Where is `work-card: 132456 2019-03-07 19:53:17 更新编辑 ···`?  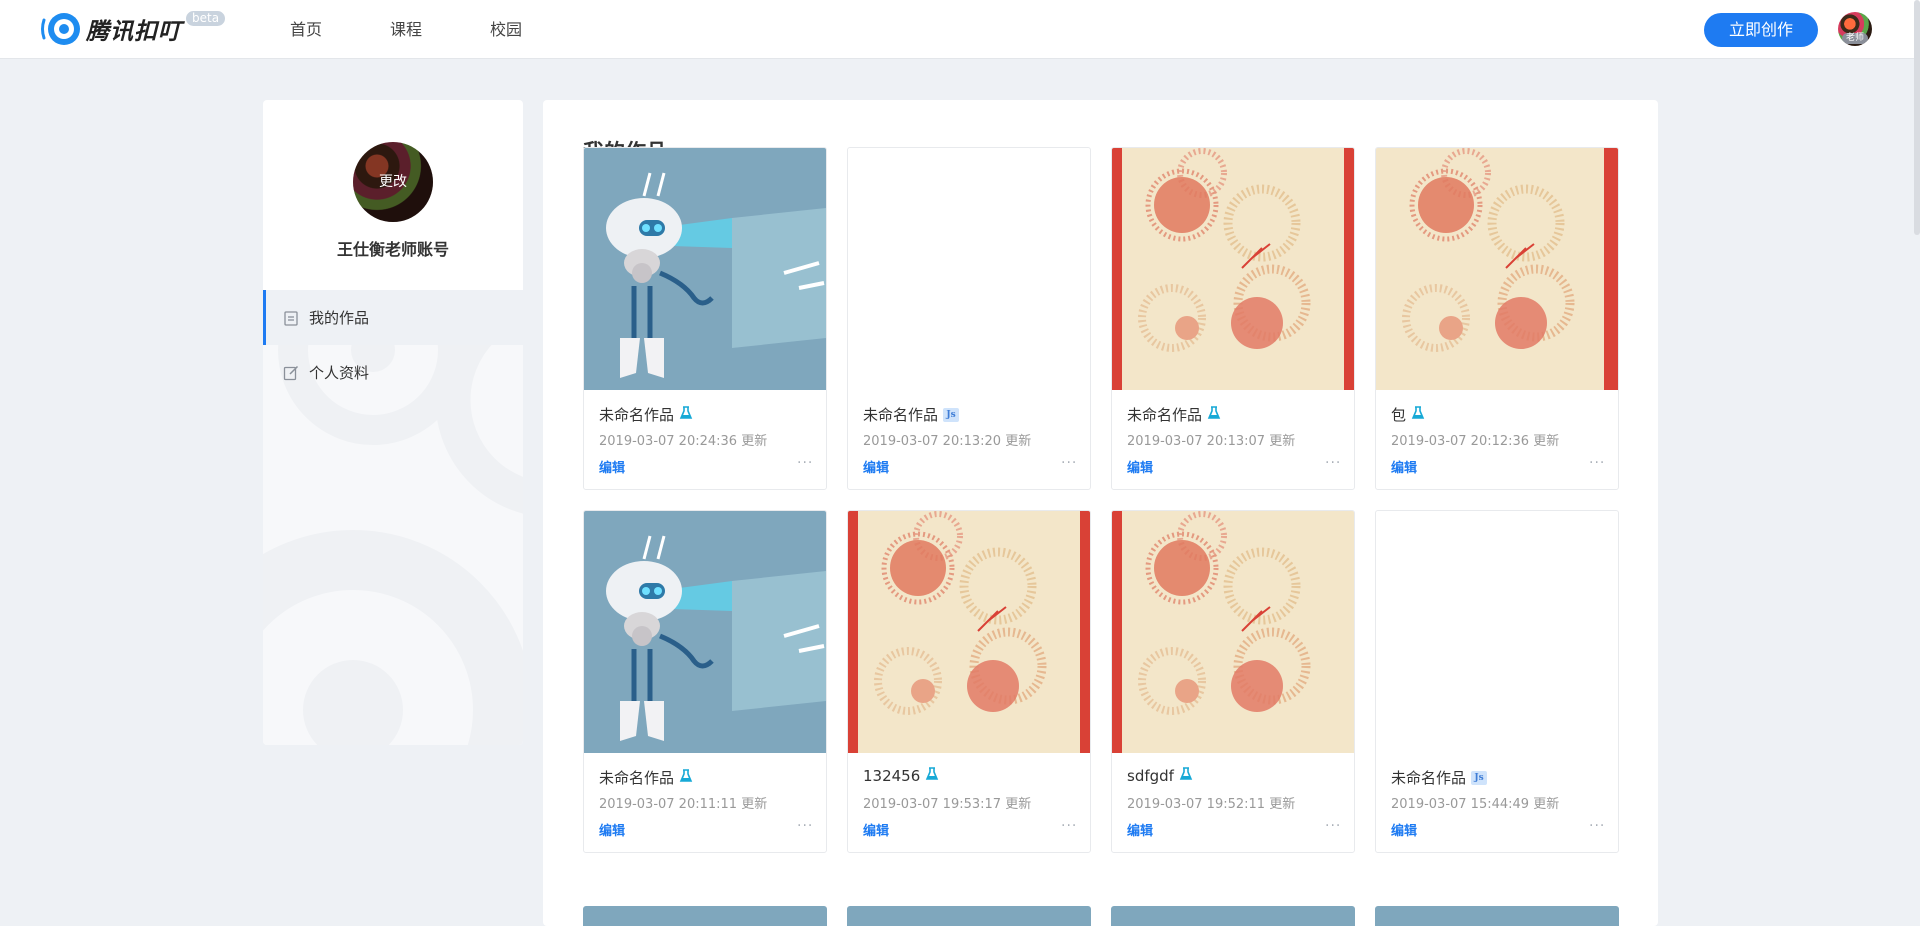
work-card: 132456 2019-03-07 19:53:17 更新编辑 ··· is located at coordinates (969, 681).